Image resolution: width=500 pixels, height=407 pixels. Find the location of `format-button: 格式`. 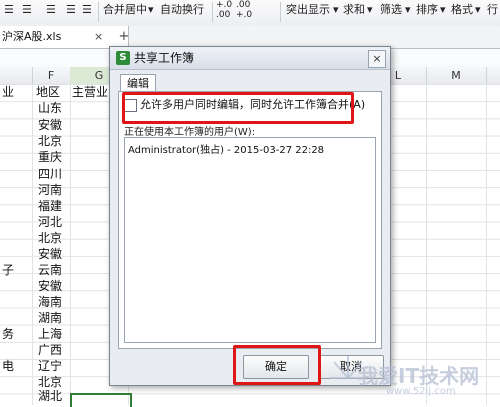

format-button: 格式 is located at coordinates (462, 10).